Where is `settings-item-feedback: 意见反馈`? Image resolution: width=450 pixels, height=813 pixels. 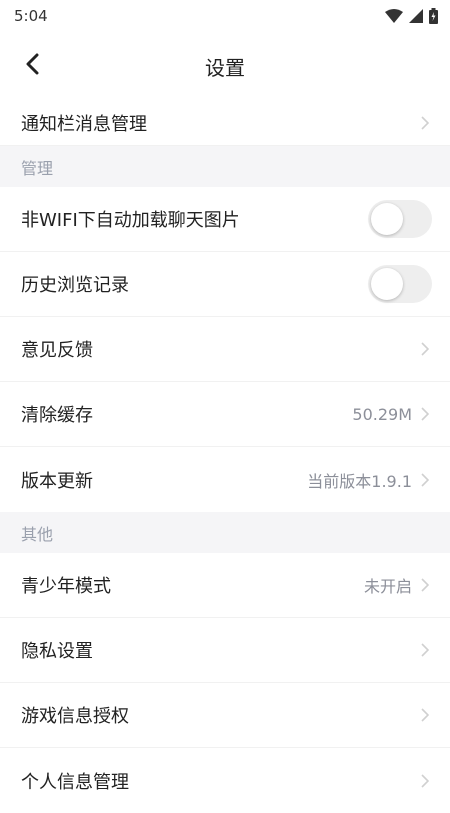
settings-item-feedback: 意见反馈 is located at coordinates (225, 349).